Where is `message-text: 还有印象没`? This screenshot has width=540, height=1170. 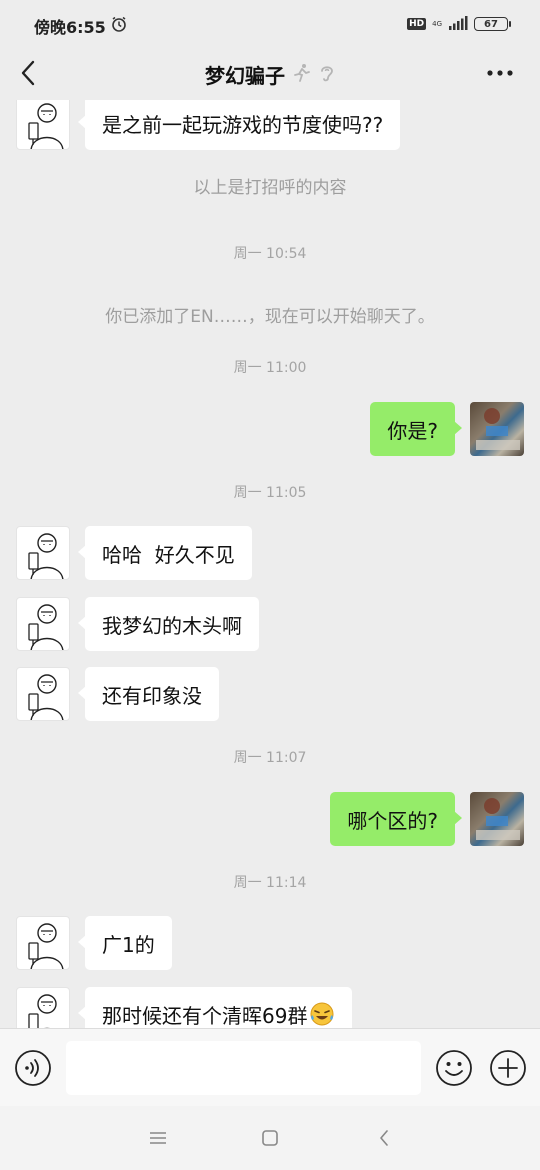 message-text: 还有印象没 is located at coordinates (152, 695).